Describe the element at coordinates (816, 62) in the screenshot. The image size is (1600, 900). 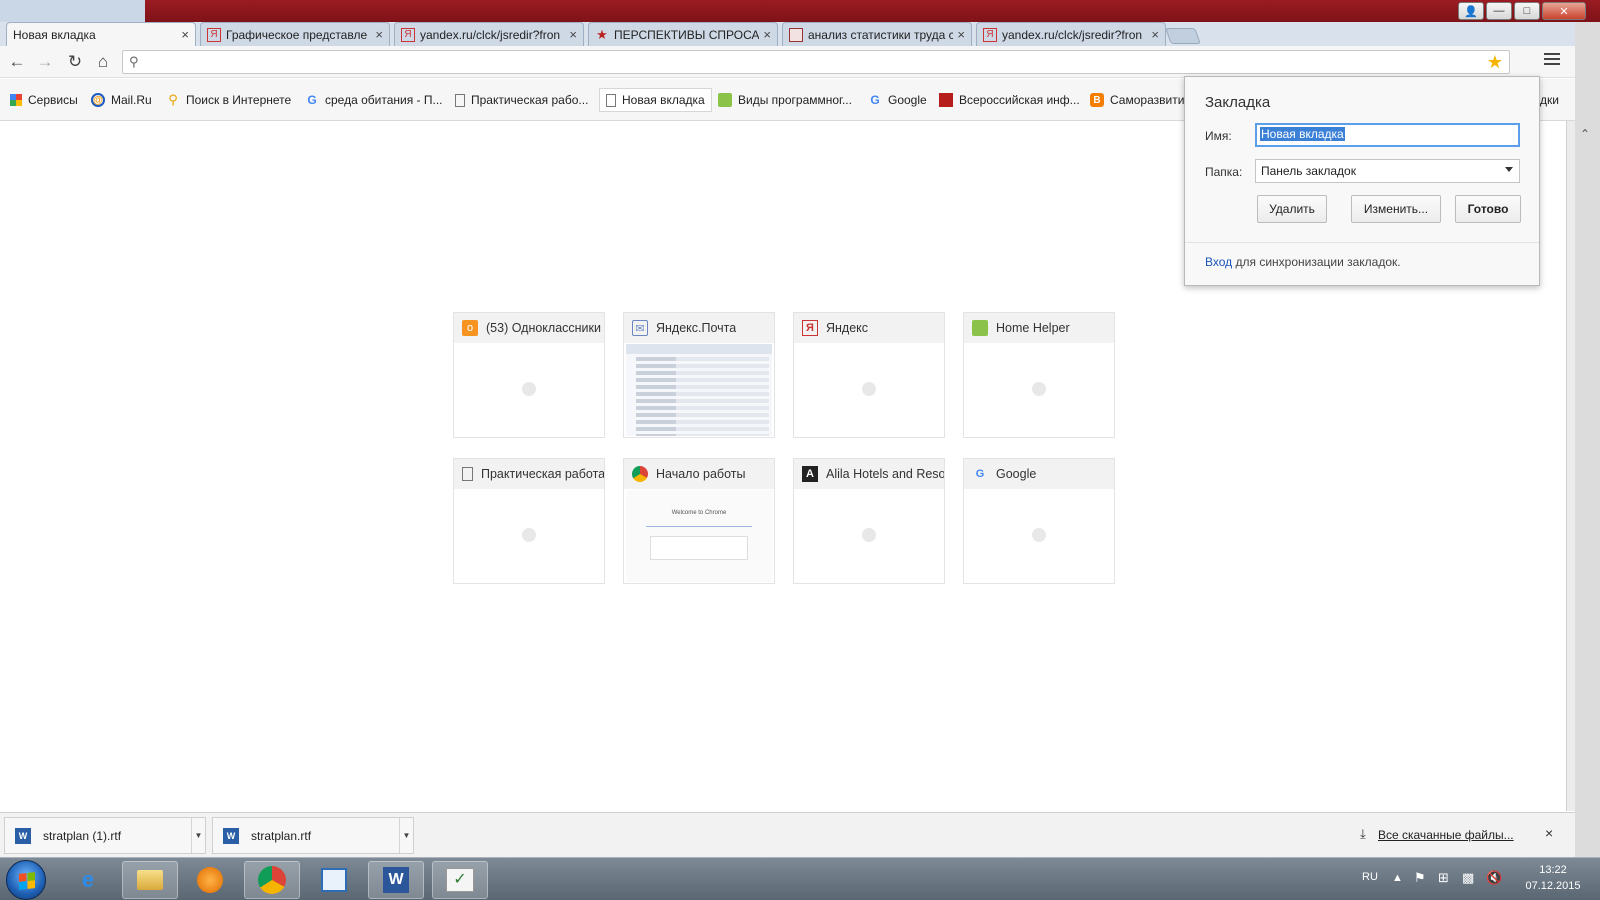
I see `address-bar: ⚲ ★` at that location.